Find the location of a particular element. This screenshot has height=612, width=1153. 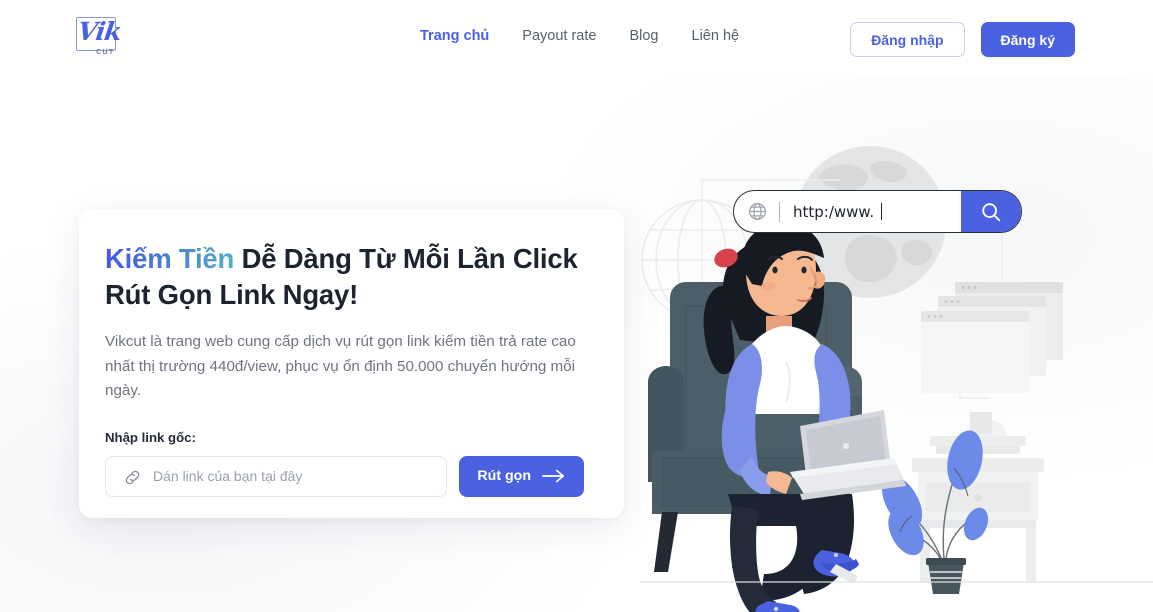

illustration-url-text: http:/www. is located at coordinates (838, 211).